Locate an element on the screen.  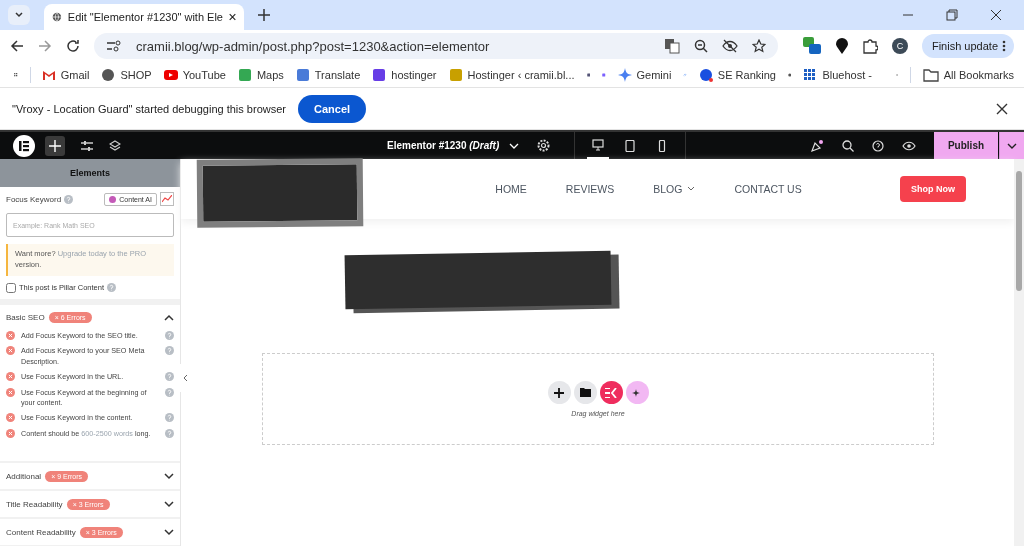
map-pin-icon is located at coordinates (841, 46).